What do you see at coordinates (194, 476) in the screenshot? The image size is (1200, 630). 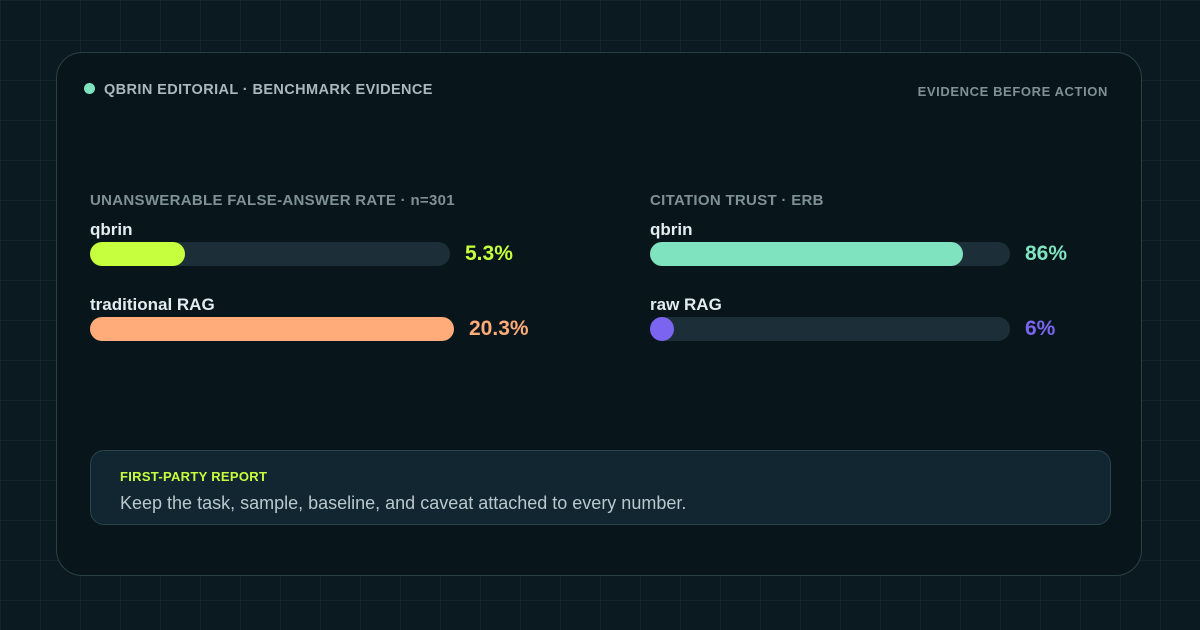 I see `note-label: FIRST-PARTY REPORT` at bounding box center [194, 476].